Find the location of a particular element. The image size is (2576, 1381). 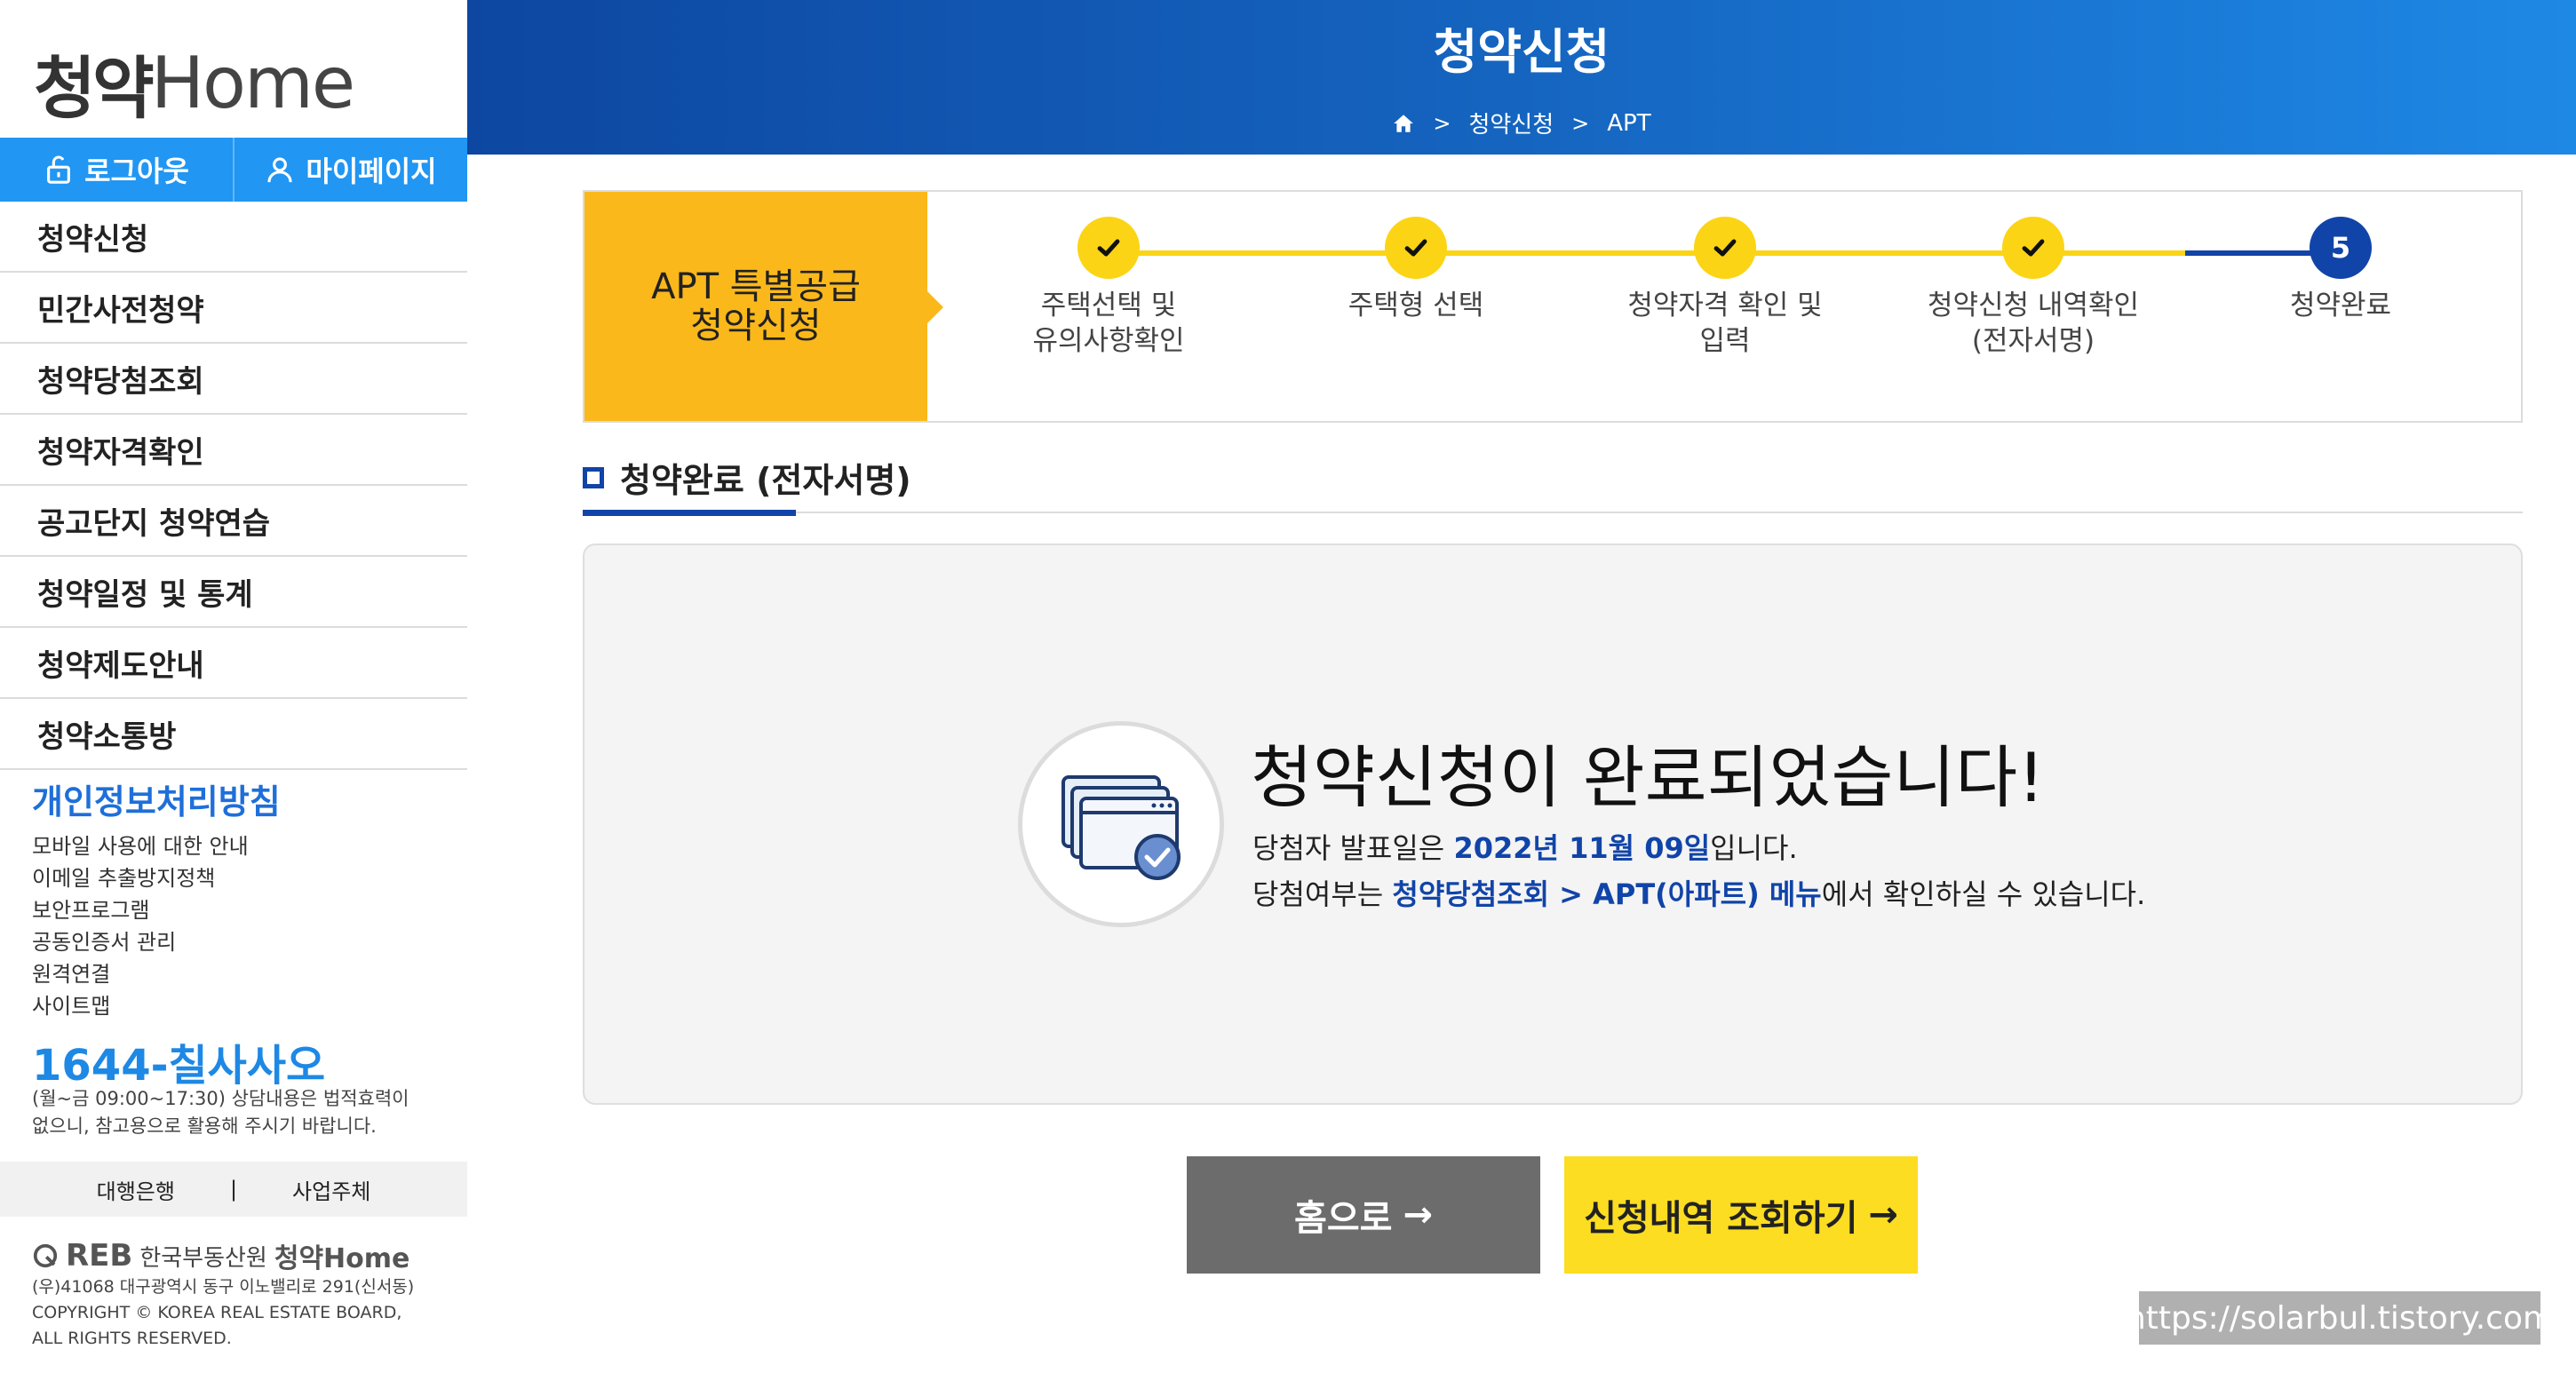

step-3-circle is located at coordinates (1725, 248).